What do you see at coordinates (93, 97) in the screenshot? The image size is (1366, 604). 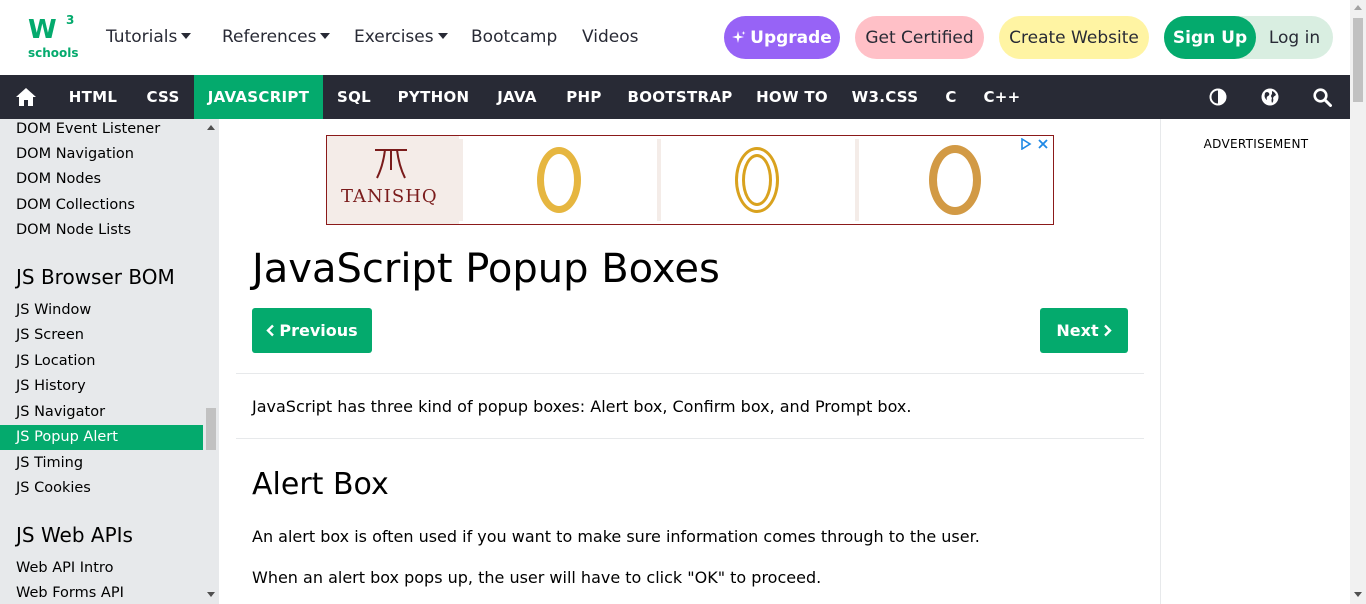 I see `nav-html: HTML` at bounding box center [93, 97].